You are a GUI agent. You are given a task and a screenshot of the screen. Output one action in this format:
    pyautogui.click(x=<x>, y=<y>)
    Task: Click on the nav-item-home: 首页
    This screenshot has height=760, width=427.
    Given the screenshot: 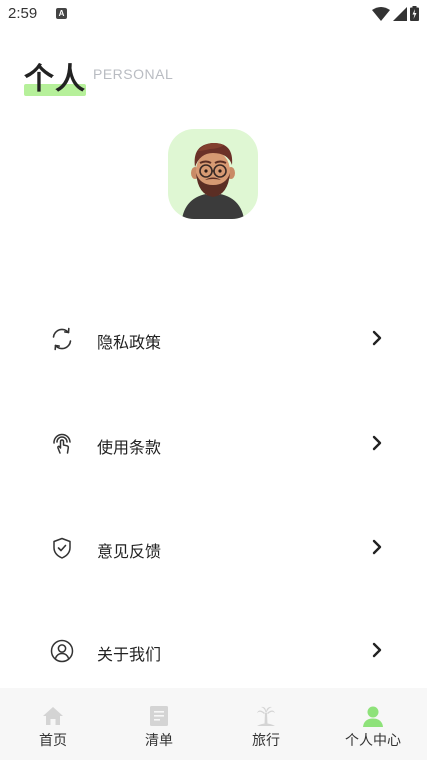 What is the action you would take?
    pyautogui.click(x=53, y=724)
    